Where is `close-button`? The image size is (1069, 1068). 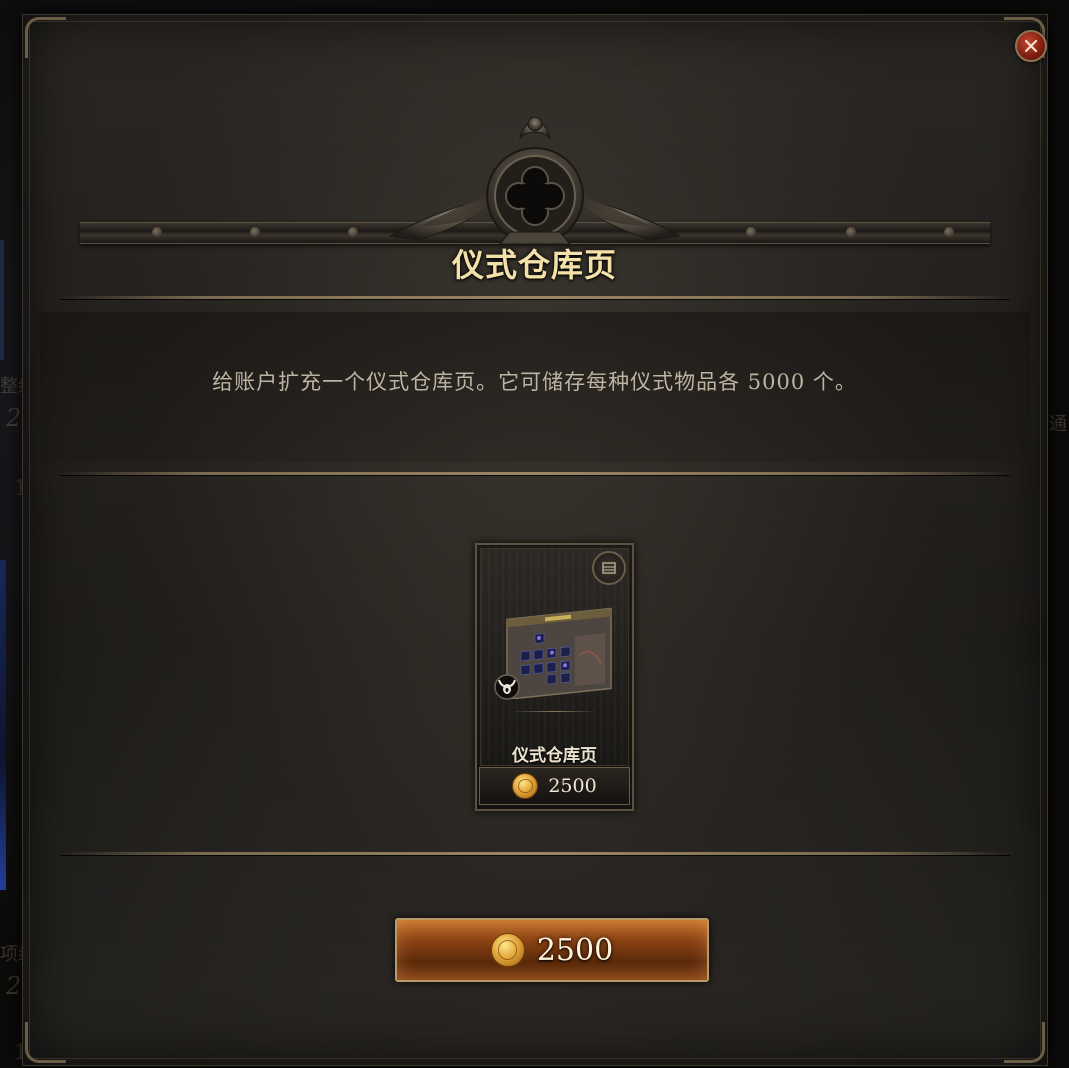 close-button is located at coordinates (1031, 46).